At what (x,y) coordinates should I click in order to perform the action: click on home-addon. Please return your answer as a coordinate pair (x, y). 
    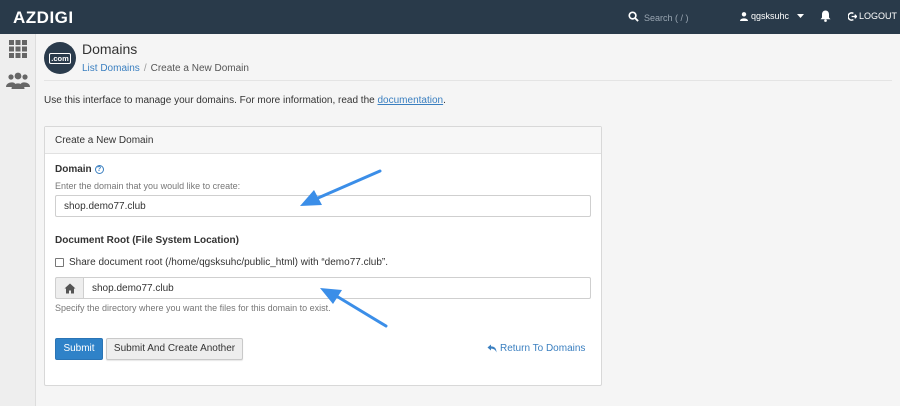
    Looking at the image, I should click on (69, 288).